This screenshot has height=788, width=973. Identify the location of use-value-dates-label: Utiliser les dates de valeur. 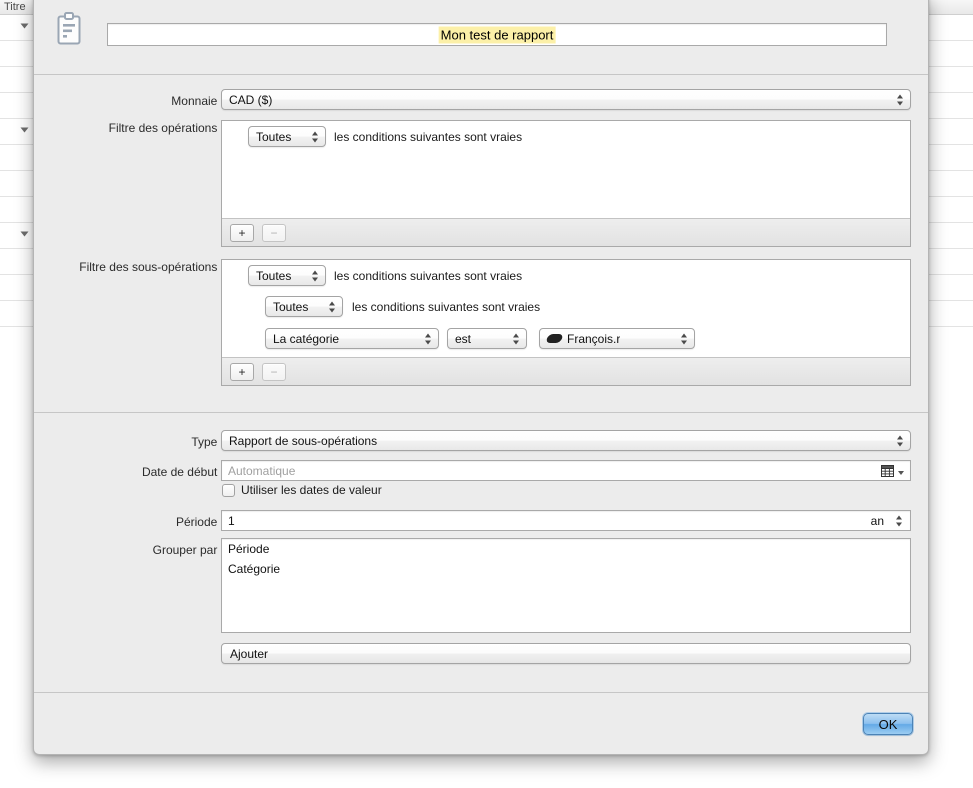
(311, 490).